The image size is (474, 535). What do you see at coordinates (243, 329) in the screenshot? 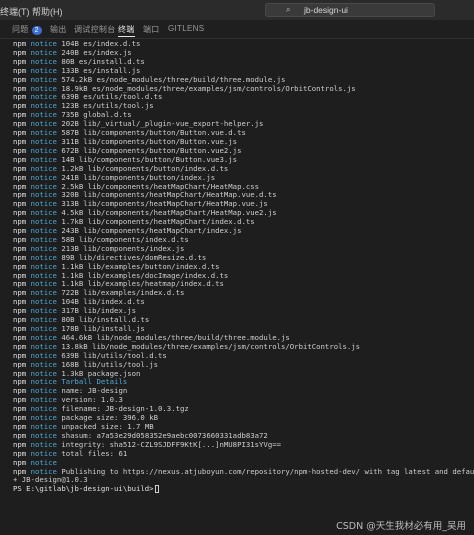
I see `file-notice-line: npm notice 178B lib/install.js` at bounding box center [243, 329].